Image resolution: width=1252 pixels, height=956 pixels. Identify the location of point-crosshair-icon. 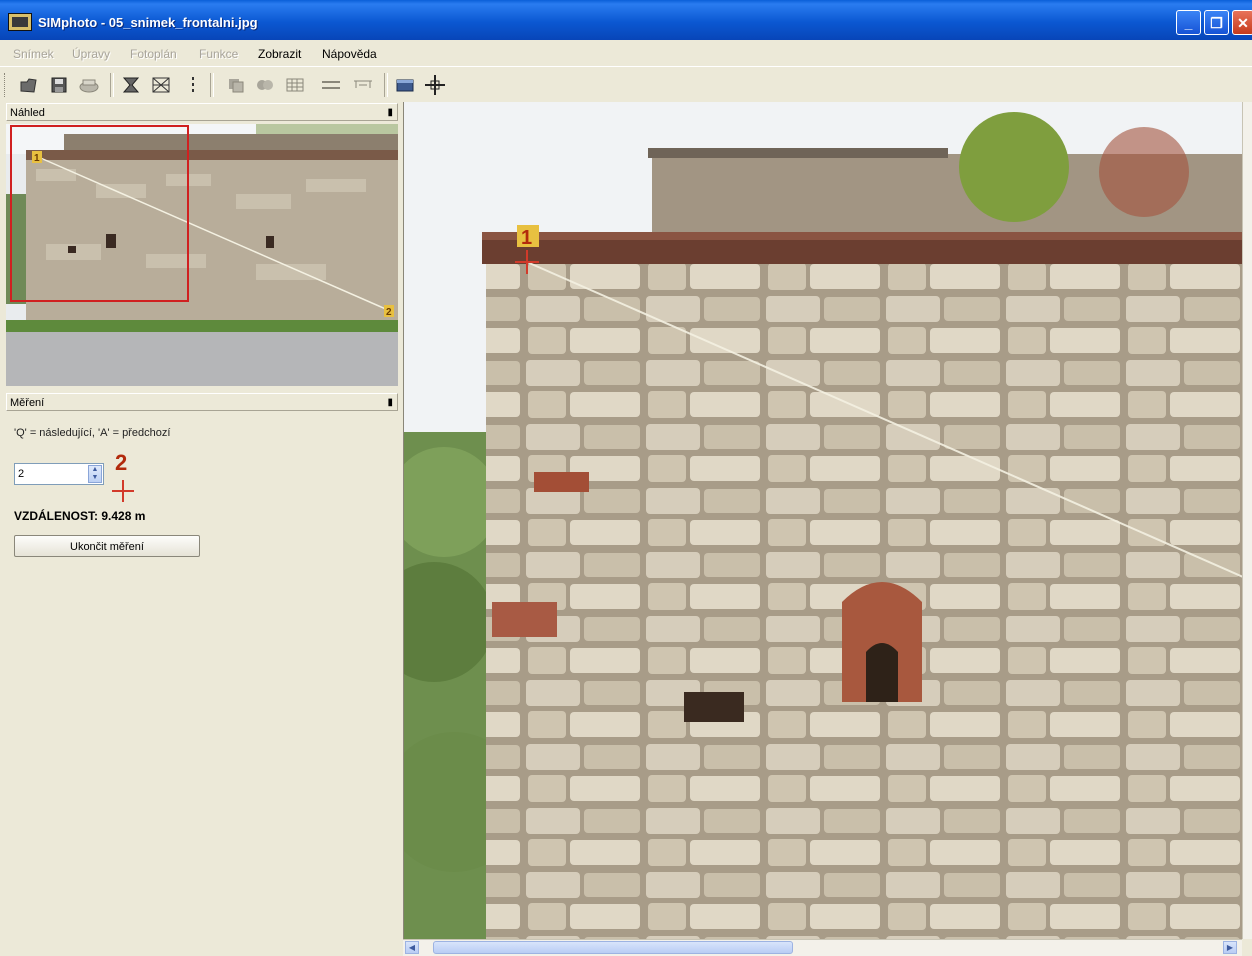
(123, 491).